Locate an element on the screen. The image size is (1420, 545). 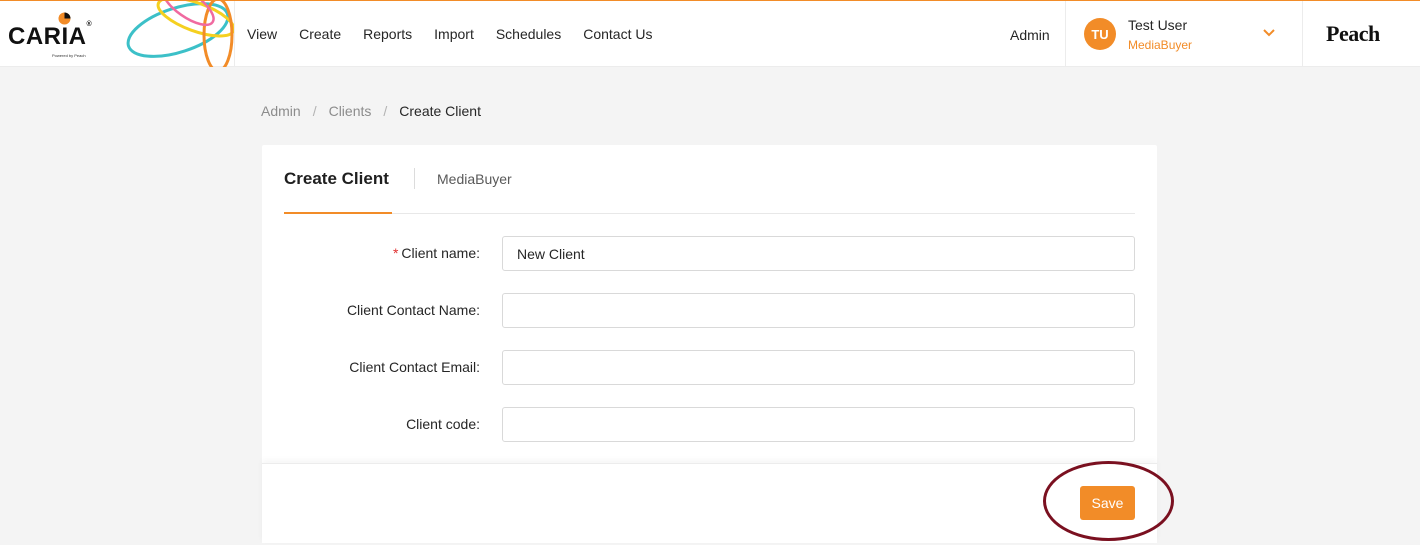
breadcrumb: Admin / Clients / Create Client is located at coordinates (371, 111).